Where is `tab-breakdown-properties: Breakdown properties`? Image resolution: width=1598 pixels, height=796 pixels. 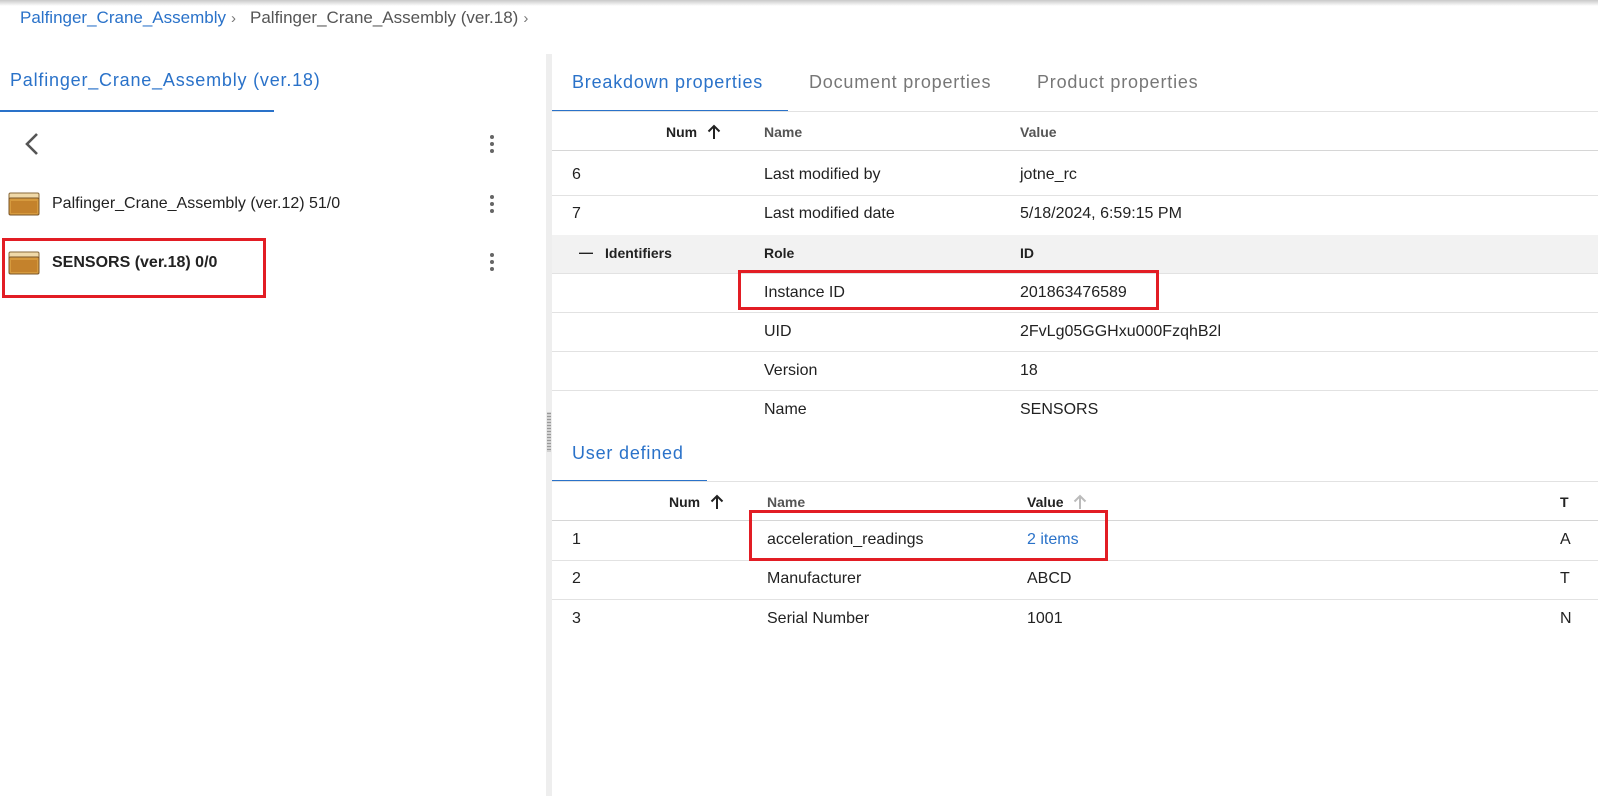 tab-breakdown-properties: Breakdown properties is located at coordinates (667, 82).